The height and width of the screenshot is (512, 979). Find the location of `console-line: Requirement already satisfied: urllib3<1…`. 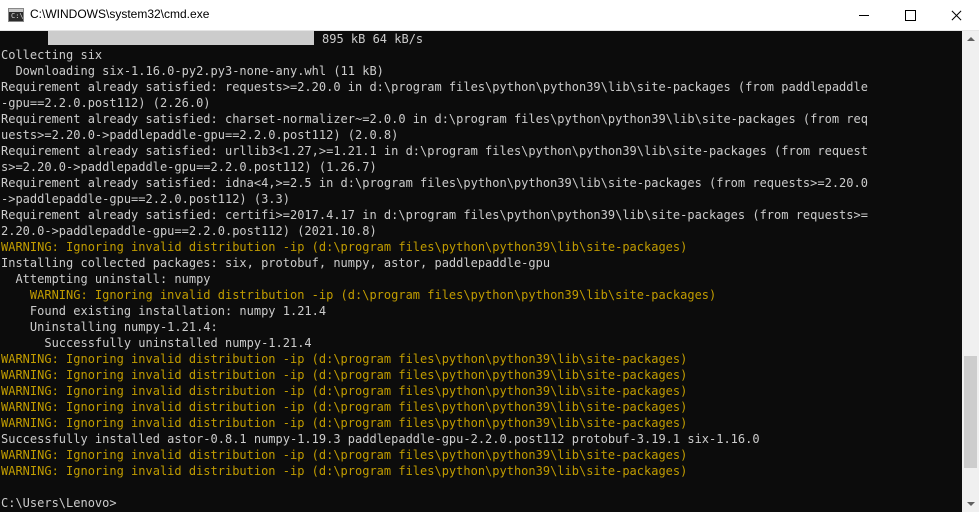

console-line: Requirement already satisfied: urllib3<1… is located at coordinates (434, 151).